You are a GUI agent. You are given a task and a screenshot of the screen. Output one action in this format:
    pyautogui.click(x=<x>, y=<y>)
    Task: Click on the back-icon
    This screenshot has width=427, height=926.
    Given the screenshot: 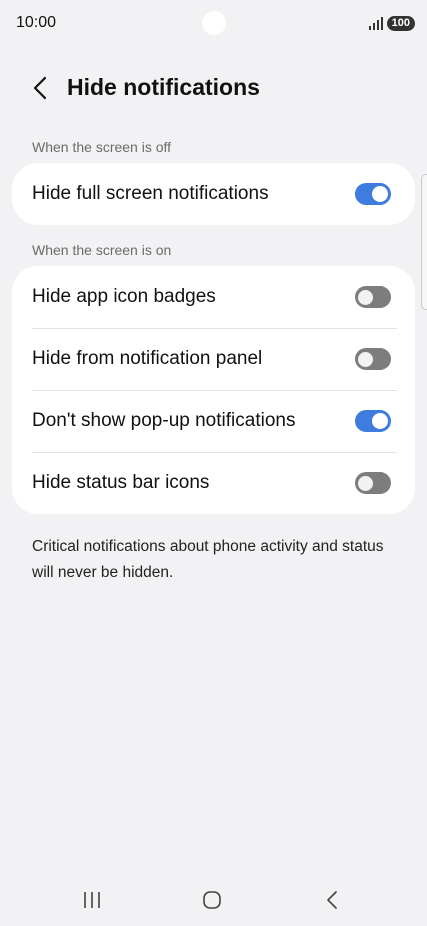 What is the action you would take?
    pyautogui.click(x=332, y=900)
    